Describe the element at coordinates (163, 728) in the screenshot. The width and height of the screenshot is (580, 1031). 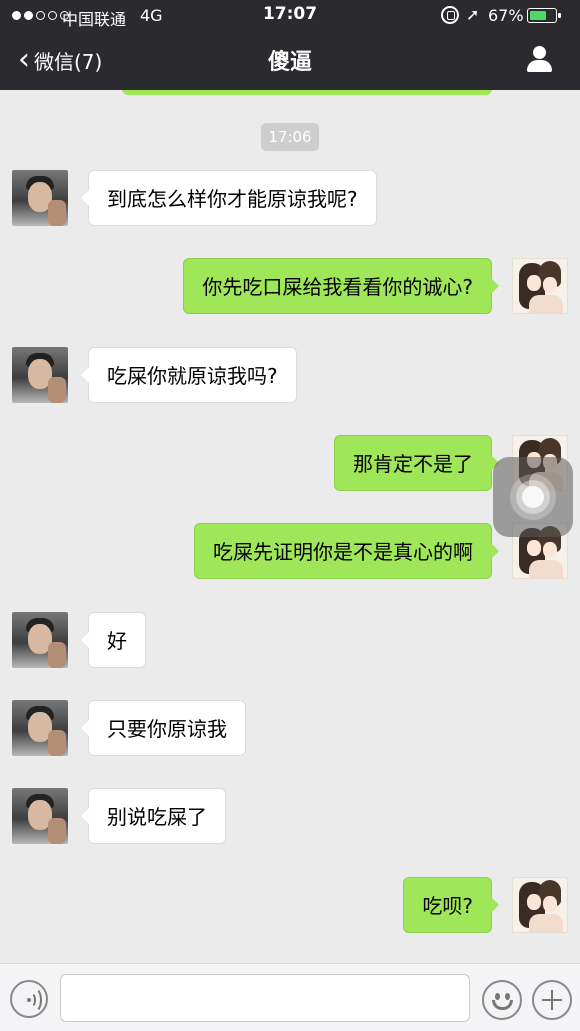
I see `received-message: 只要你原谅我` at that location.